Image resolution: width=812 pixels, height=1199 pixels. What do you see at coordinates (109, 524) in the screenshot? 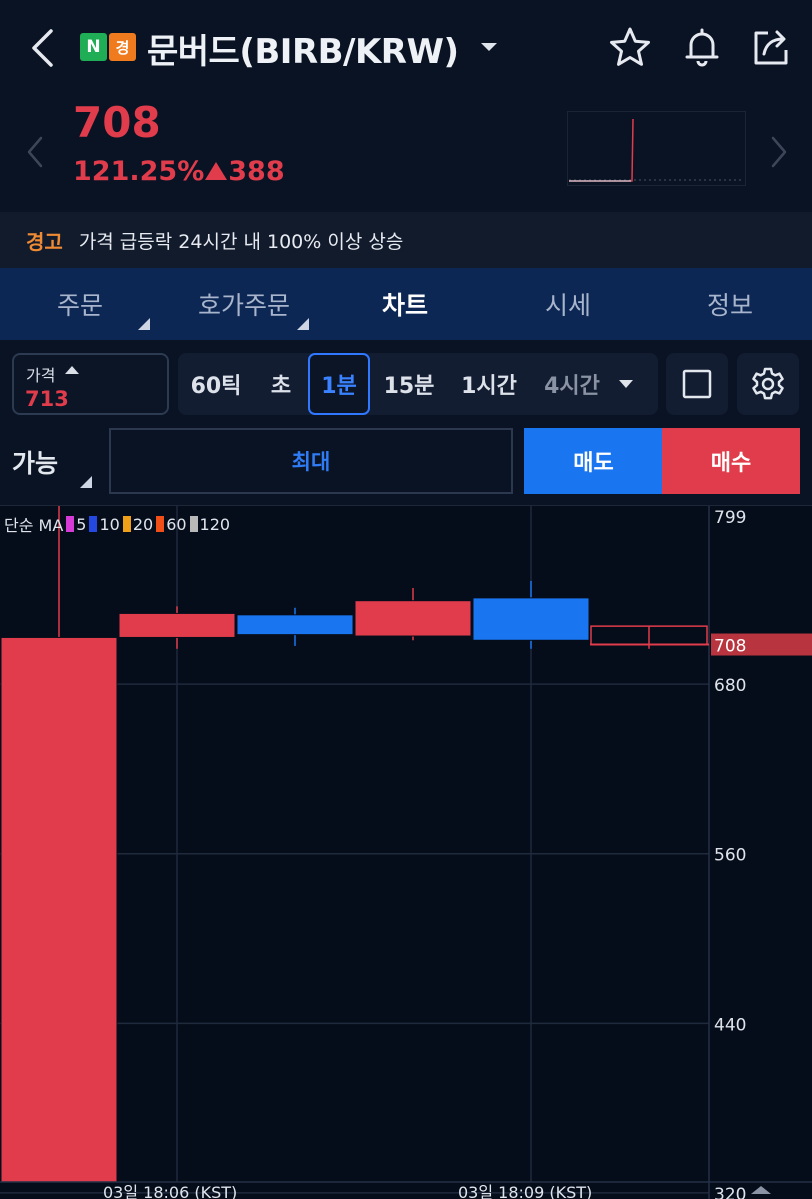
I see `ma-10-label: 10` at bounding box center [109, 524].